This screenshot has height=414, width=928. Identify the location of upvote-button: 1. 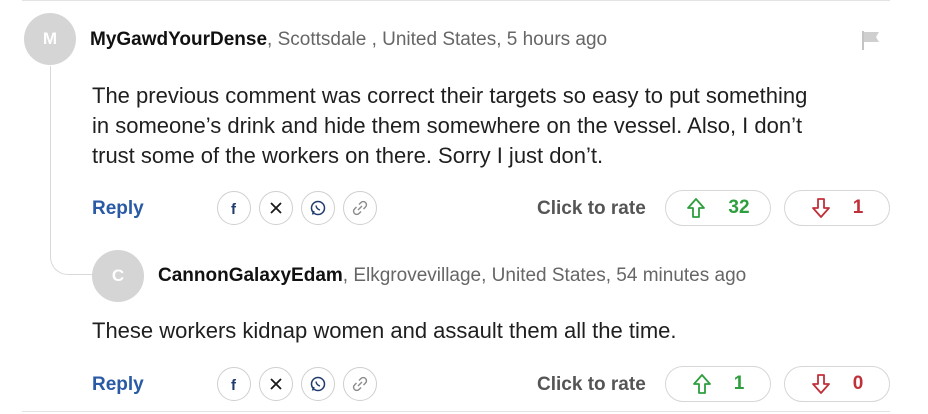
(718, 384).